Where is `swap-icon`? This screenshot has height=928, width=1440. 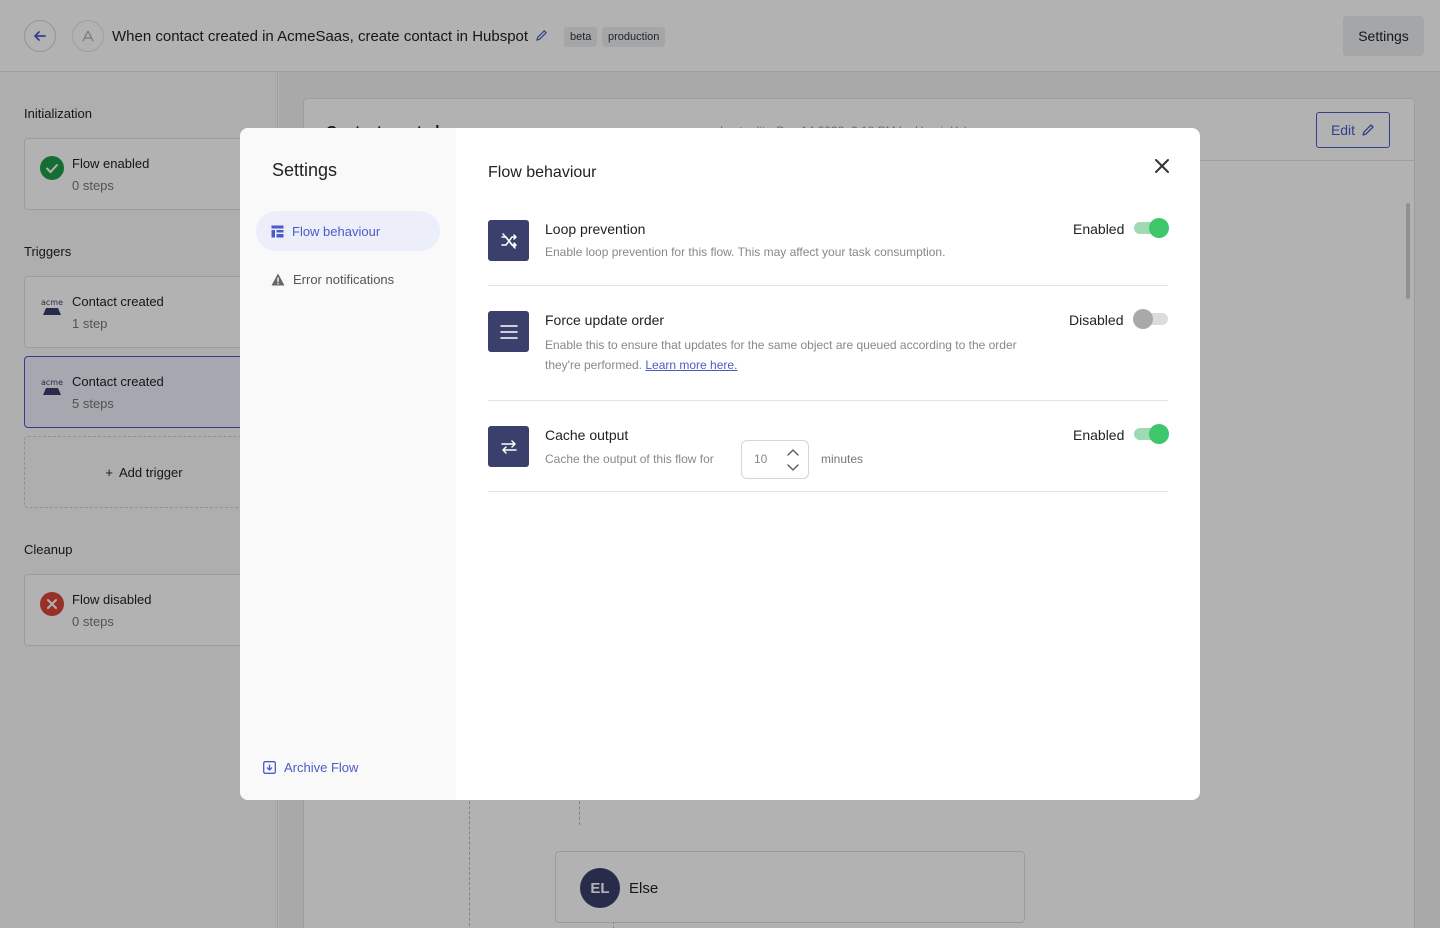 swap-icon is located at coordinates (508, 446).